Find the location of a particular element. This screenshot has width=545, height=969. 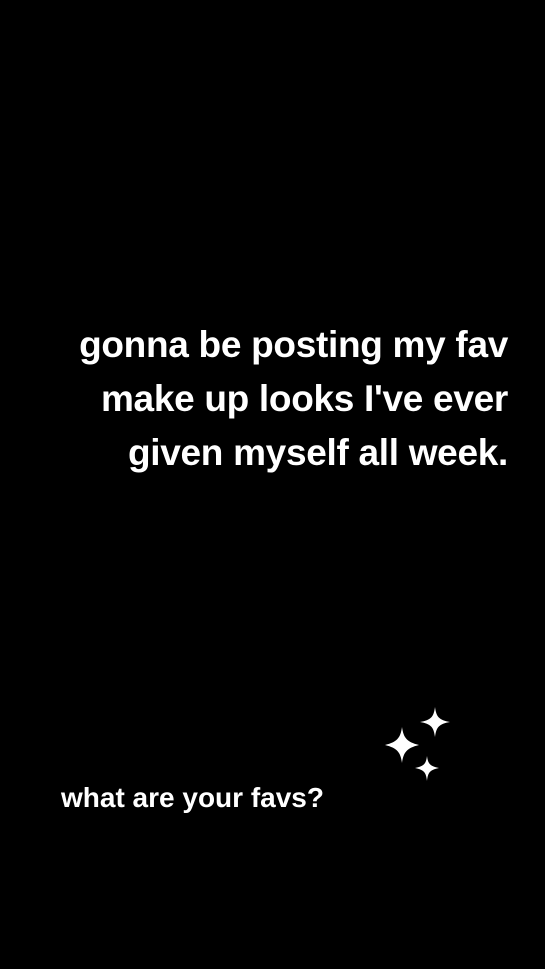

sparkles-icon is located at coordinates (417, 744).